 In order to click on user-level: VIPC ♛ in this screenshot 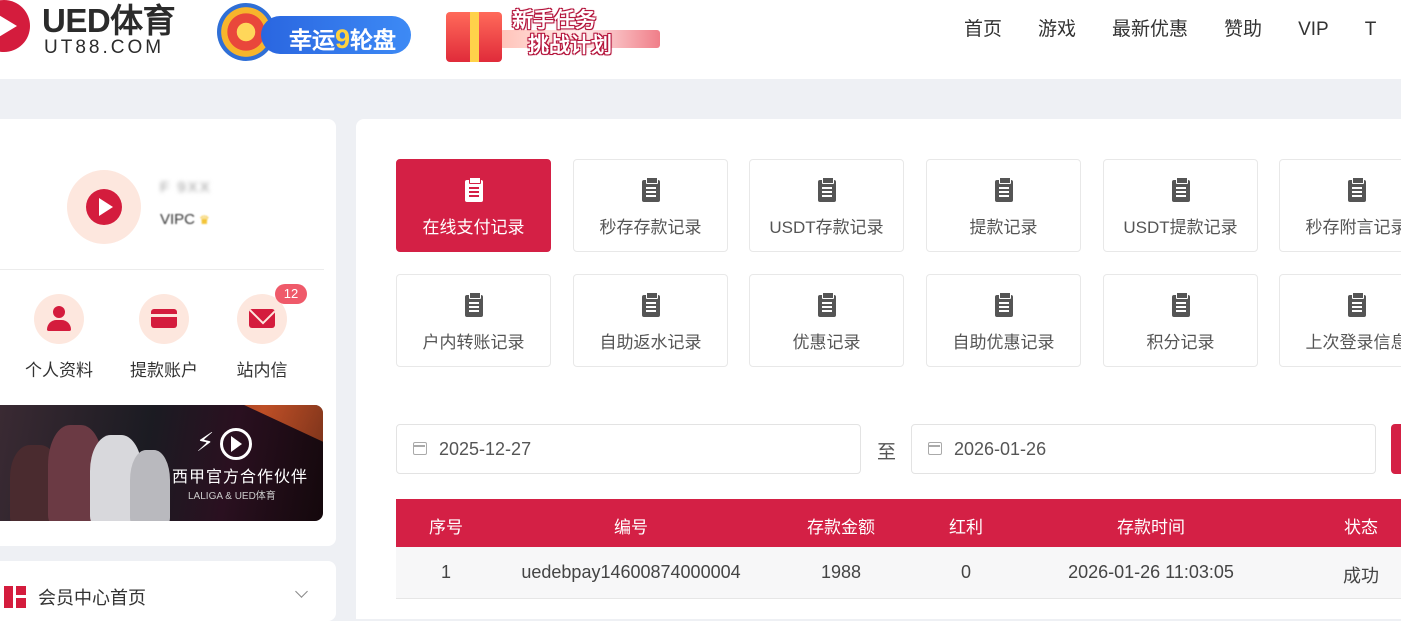, I will do `click(185, 219)`.